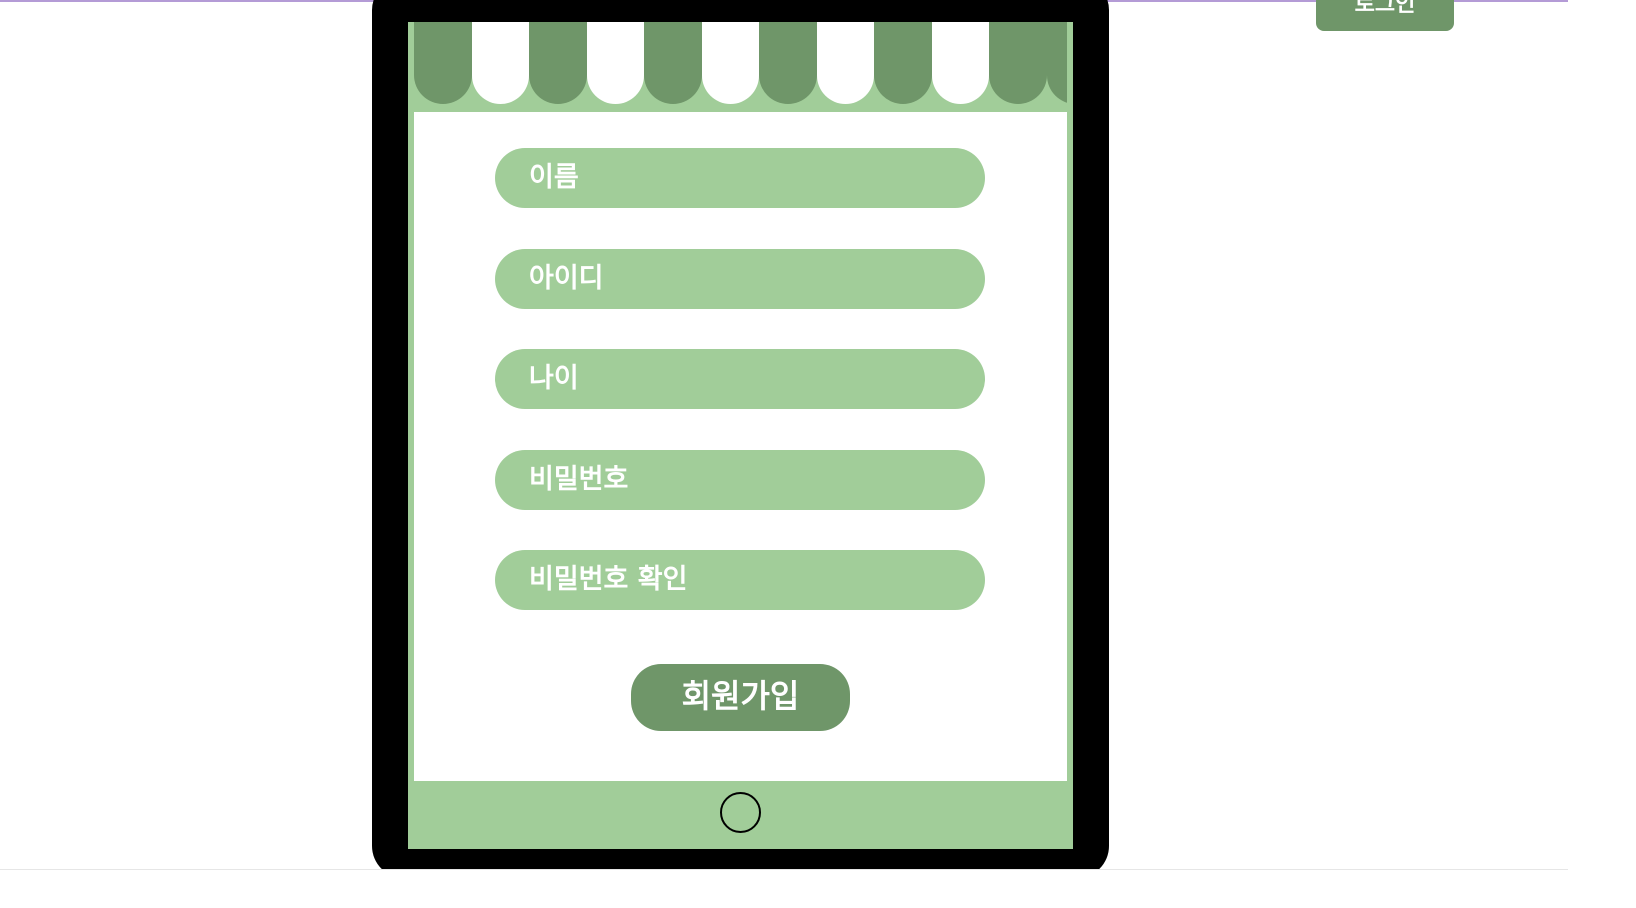 The width and height of the screenshot is (1636, 908). Describe the element at coordinates (740, 178) in the screenshot. I see `name-field: 이름` at that location.